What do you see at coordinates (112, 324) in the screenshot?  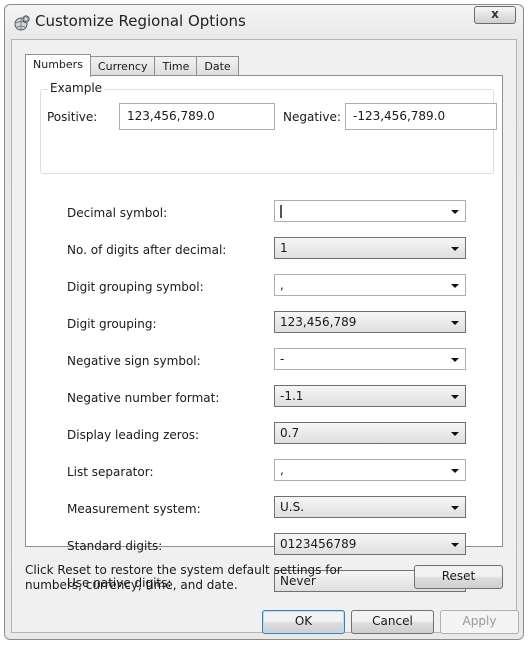 I see `digit-grouping-label: Digit grouping:` at bounding box center [112, 324].